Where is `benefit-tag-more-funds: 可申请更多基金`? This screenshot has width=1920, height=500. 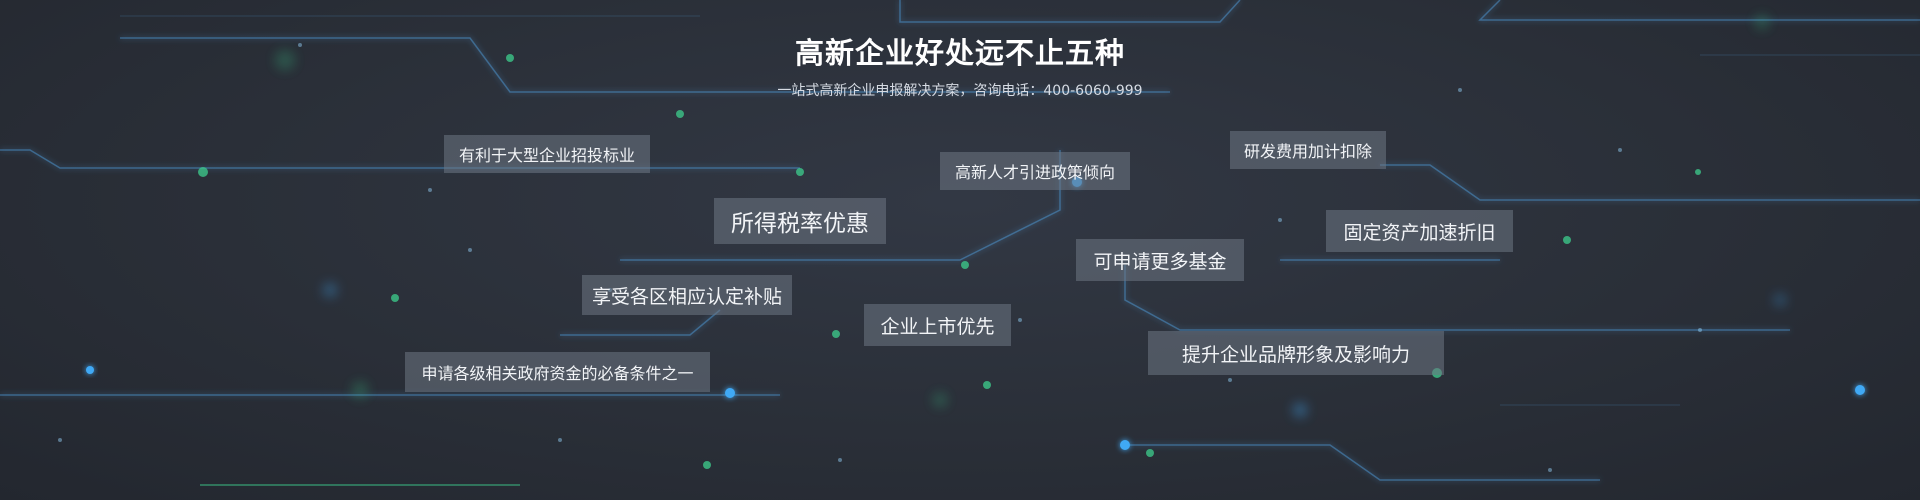
benefit-tag-more-funds: 可申请更多基金 is located at coordinates (1160, 260).